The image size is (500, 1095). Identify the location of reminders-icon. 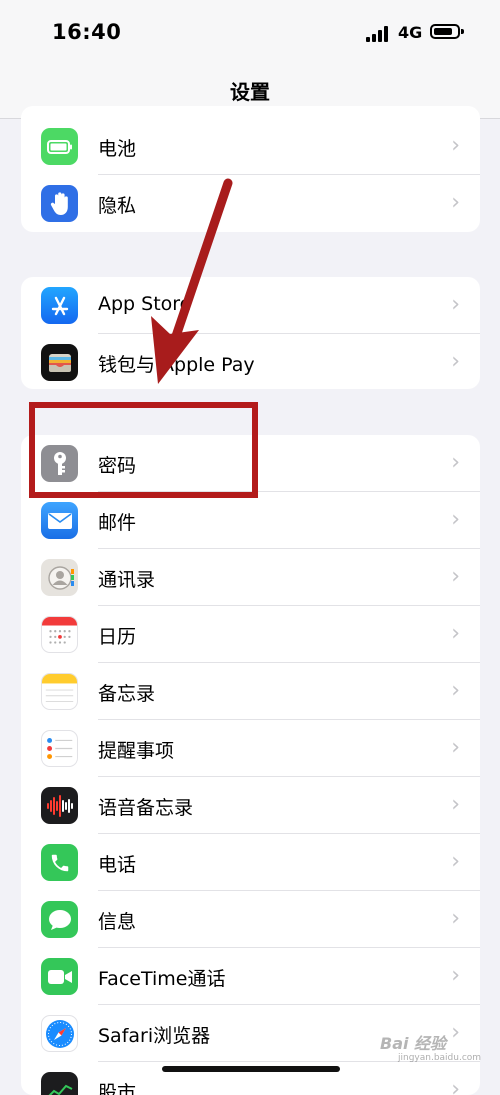
(59, 748).